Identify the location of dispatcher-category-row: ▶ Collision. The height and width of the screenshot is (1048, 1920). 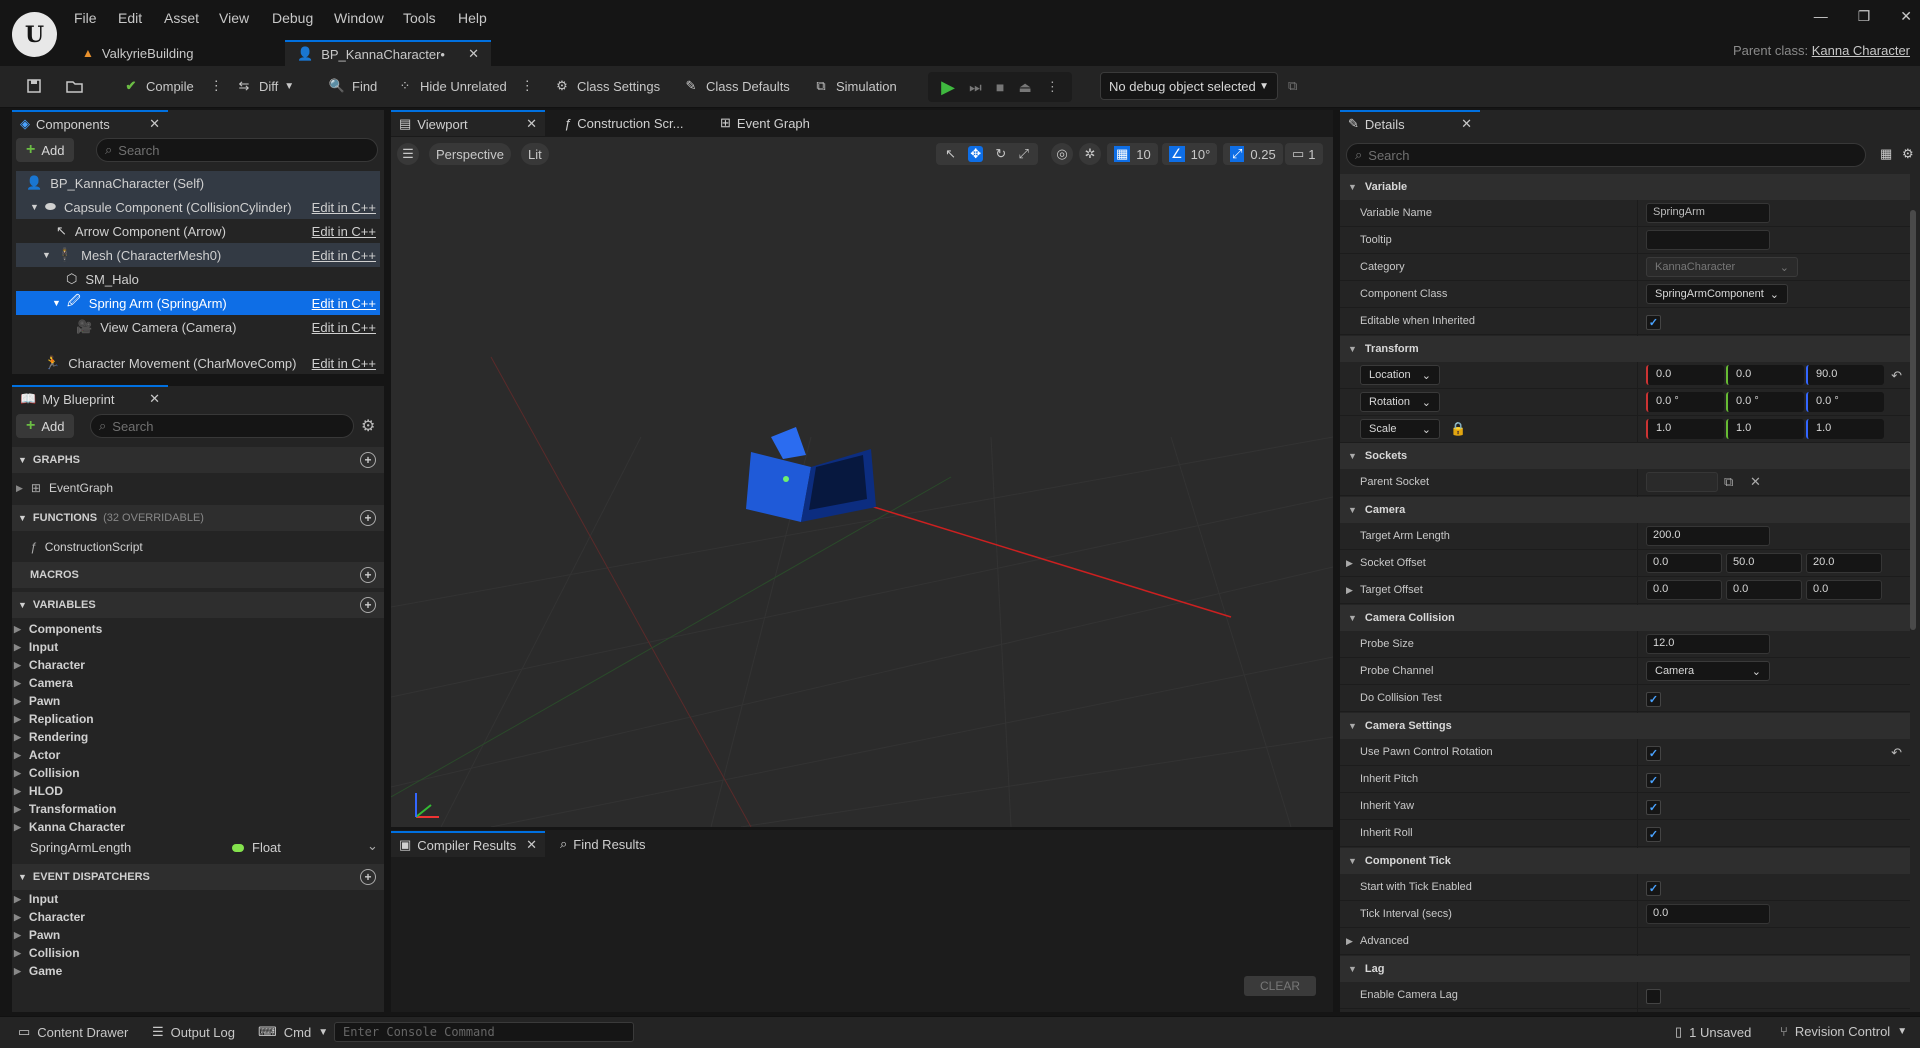
(47, 953).